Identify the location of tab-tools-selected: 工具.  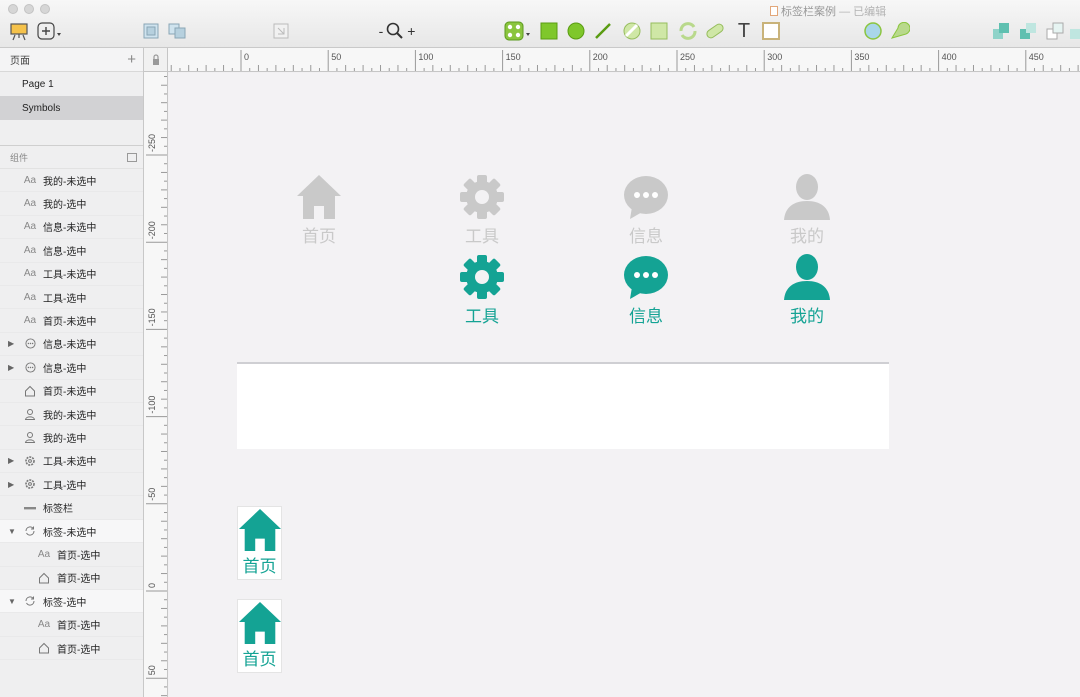
(482, 290).